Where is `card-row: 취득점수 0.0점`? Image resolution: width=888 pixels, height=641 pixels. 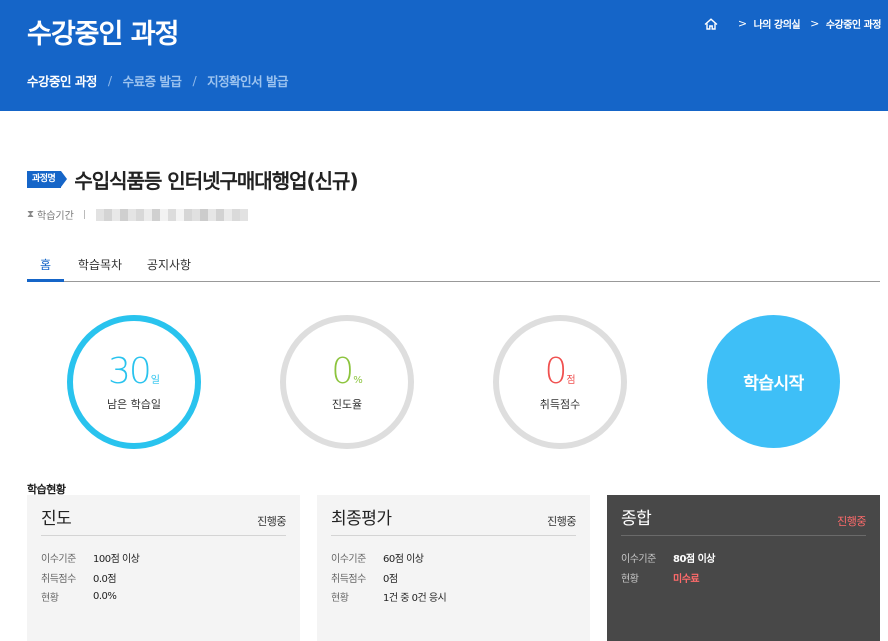
card-row: 취득점수 0.0점 is located at coordinates (163, 578).